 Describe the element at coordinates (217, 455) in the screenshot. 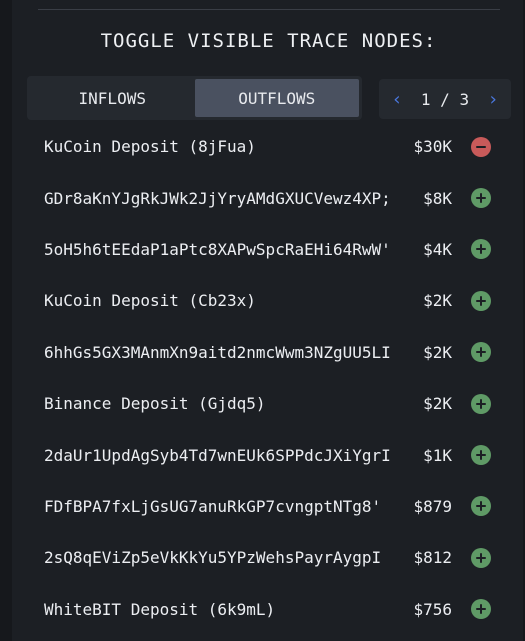

I see `node-name: 2daUr1UpdAgSyb4Td7wnEUk6SPPdcJXiYgrI` at that location.